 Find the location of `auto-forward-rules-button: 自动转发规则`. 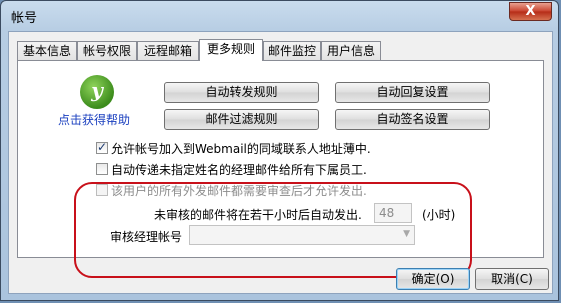

auto-forward-rules-button: 自动转发规则 is located at coordinates (241, 92).